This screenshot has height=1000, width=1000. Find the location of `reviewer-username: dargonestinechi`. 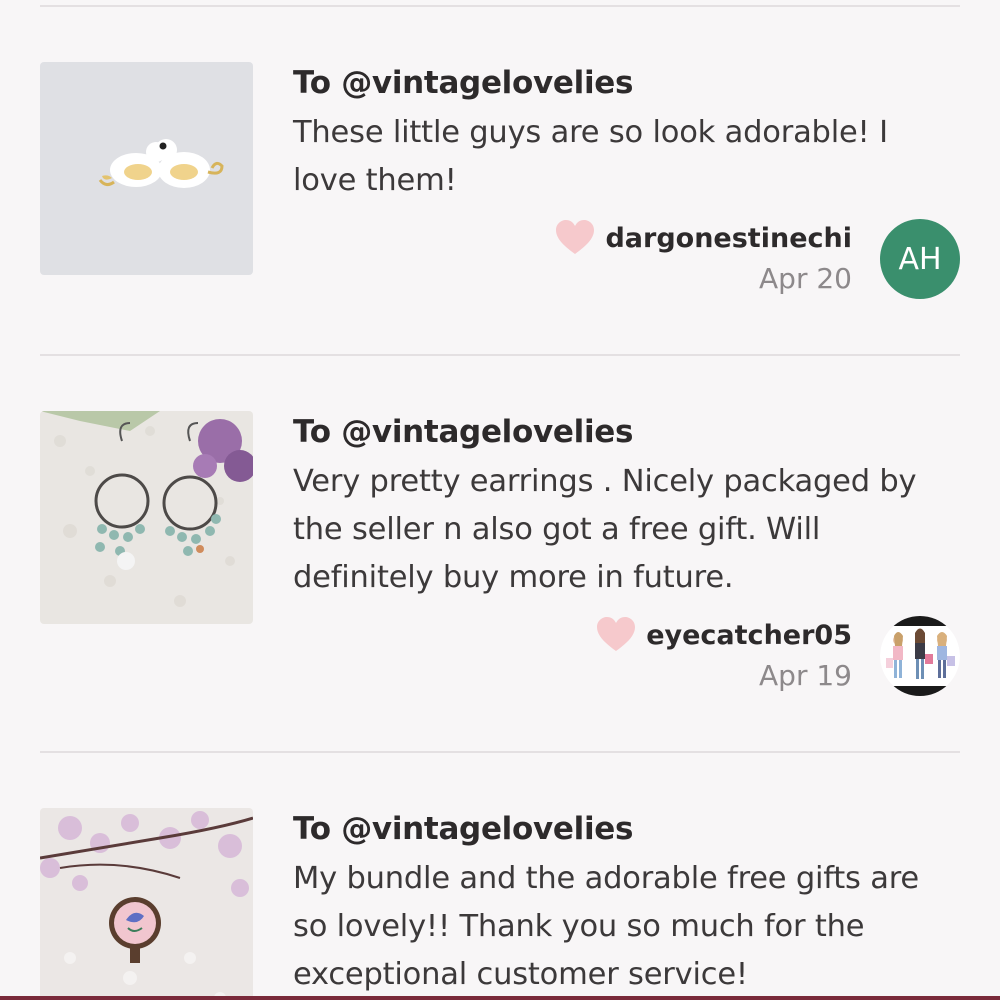

reviewer-username: dargonestinechi is located at coordinates (728, 238).